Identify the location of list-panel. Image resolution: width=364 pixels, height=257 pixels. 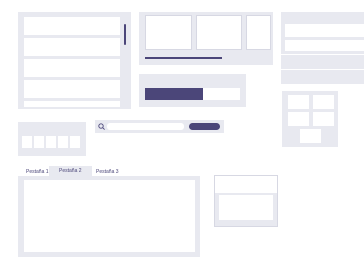
(74, 60).